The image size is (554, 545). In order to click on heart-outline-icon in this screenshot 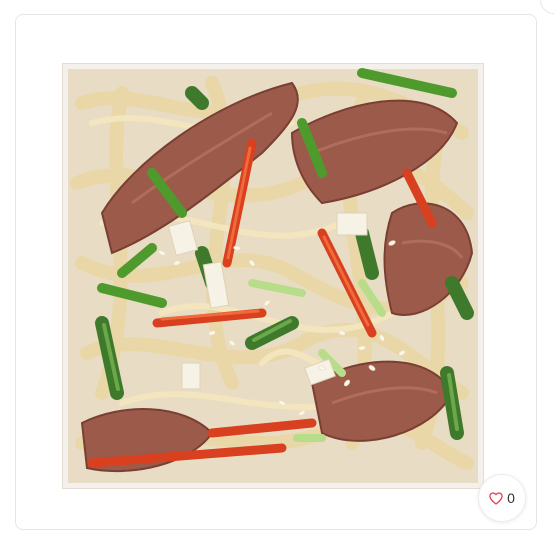, I will do `click(496, 498)`.